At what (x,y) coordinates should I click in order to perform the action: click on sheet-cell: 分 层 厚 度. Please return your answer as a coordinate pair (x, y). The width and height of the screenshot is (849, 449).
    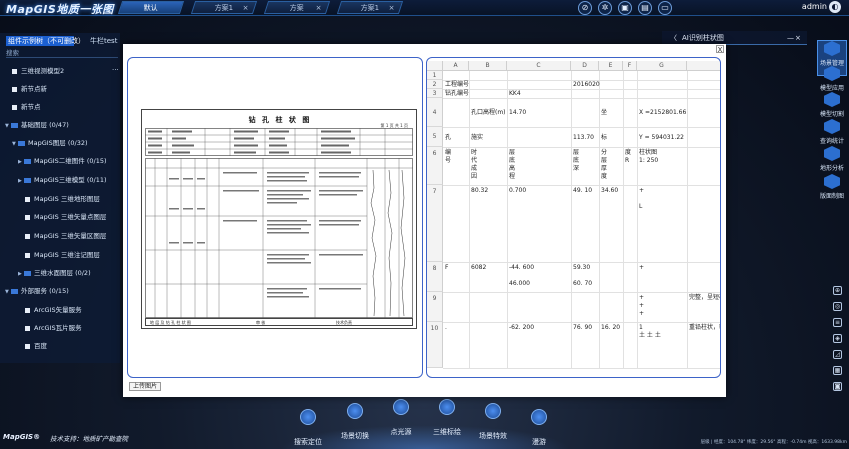
    Looking at the image, I should click on (604, 165).